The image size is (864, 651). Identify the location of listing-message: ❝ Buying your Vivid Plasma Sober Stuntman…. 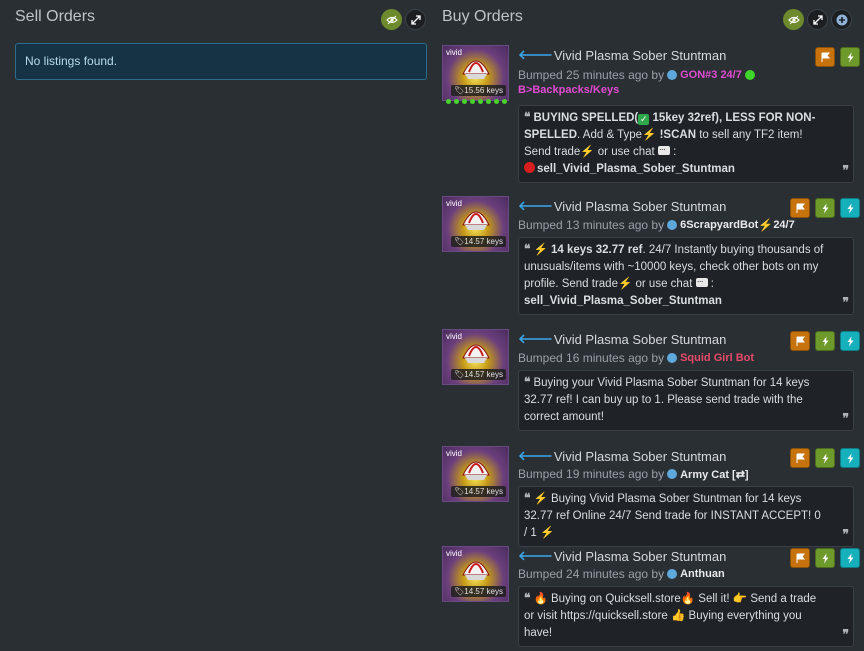
(686, 400).